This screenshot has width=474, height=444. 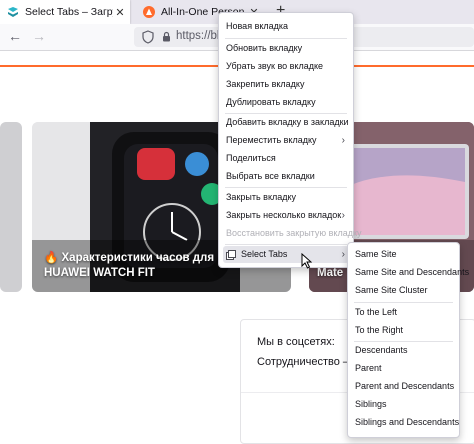 I want to click on back-button: ←, so click(x=15, y=36).